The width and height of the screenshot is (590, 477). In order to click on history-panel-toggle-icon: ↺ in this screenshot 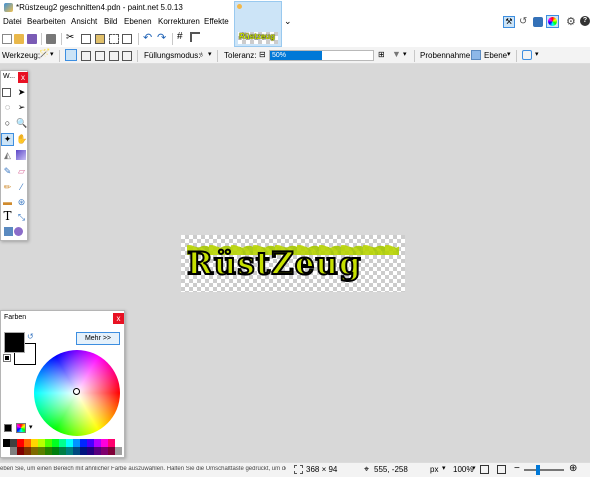, I will do `click(523, 21)`.